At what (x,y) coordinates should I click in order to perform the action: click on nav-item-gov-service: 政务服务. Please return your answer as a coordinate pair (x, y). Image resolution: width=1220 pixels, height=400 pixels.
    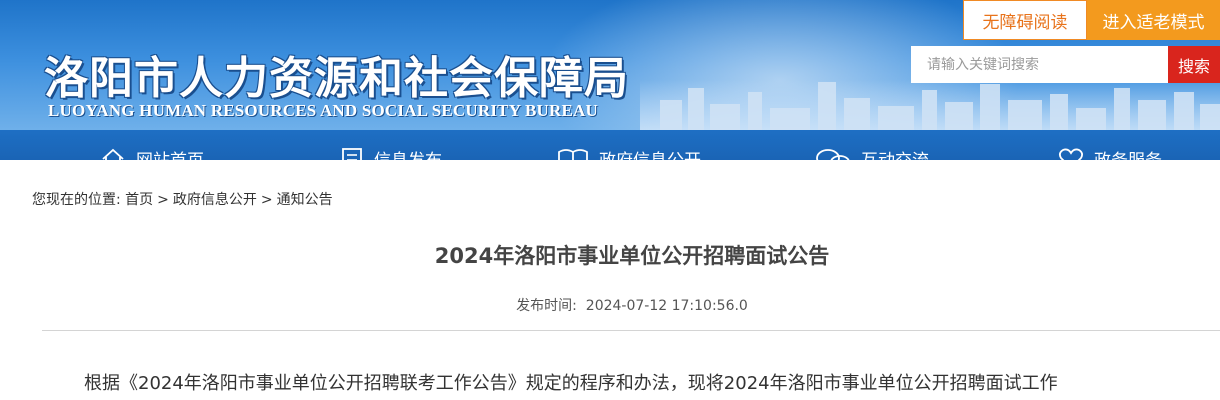
    Looking at the image, I should click on (1110, 153).